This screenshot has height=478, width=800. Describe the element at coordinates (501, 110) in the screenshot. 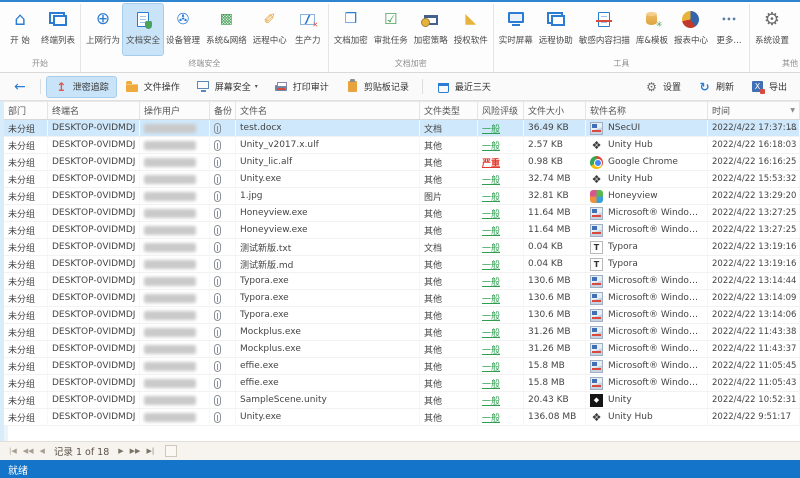

I see `column-header: 风险评级` at that location.